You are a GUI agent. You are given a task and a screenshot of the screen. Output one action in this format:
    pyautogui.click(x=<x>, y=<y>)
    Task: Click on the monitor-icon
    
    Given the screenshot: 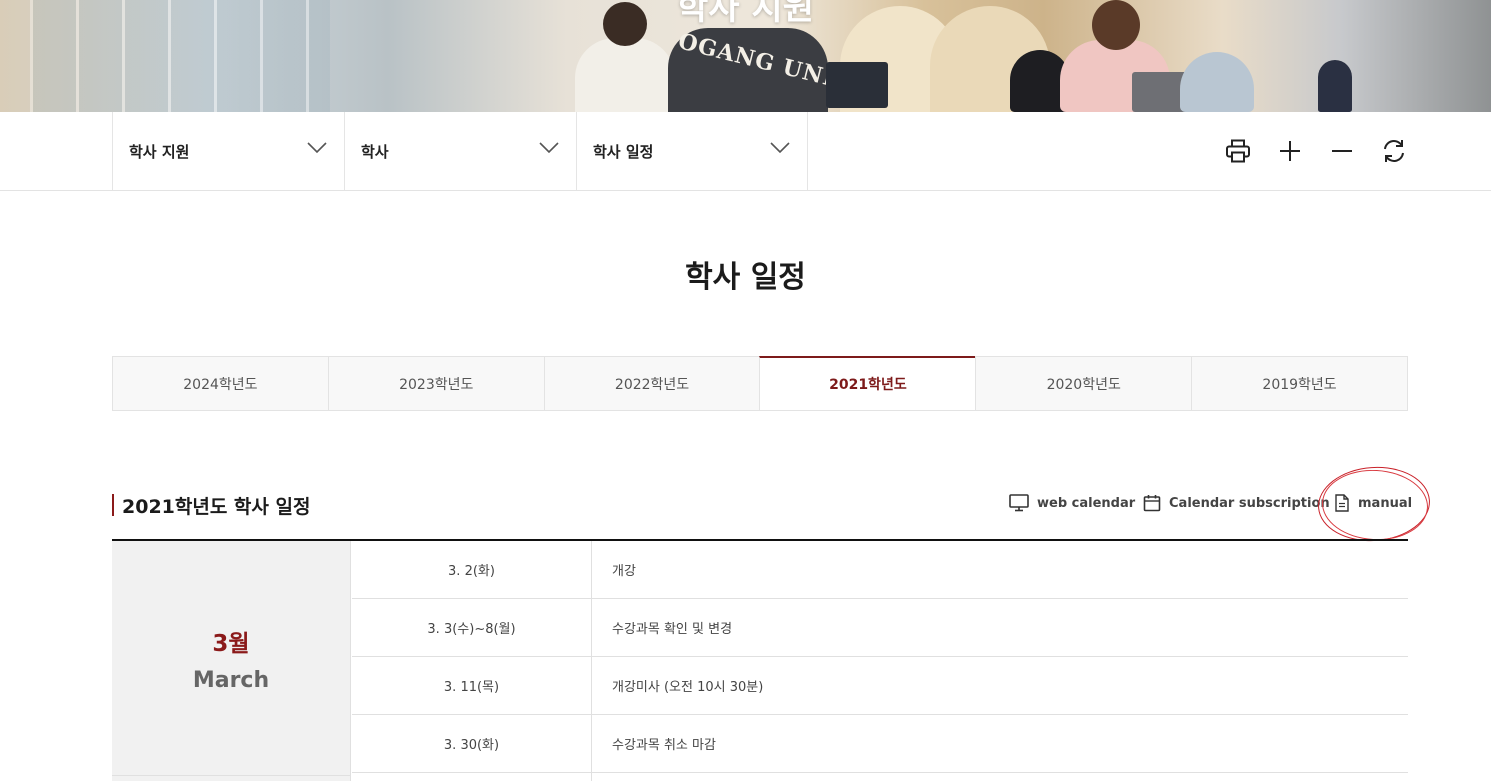 What is the action you would take?
    pyautogui.click(x=1019, y=503)
    